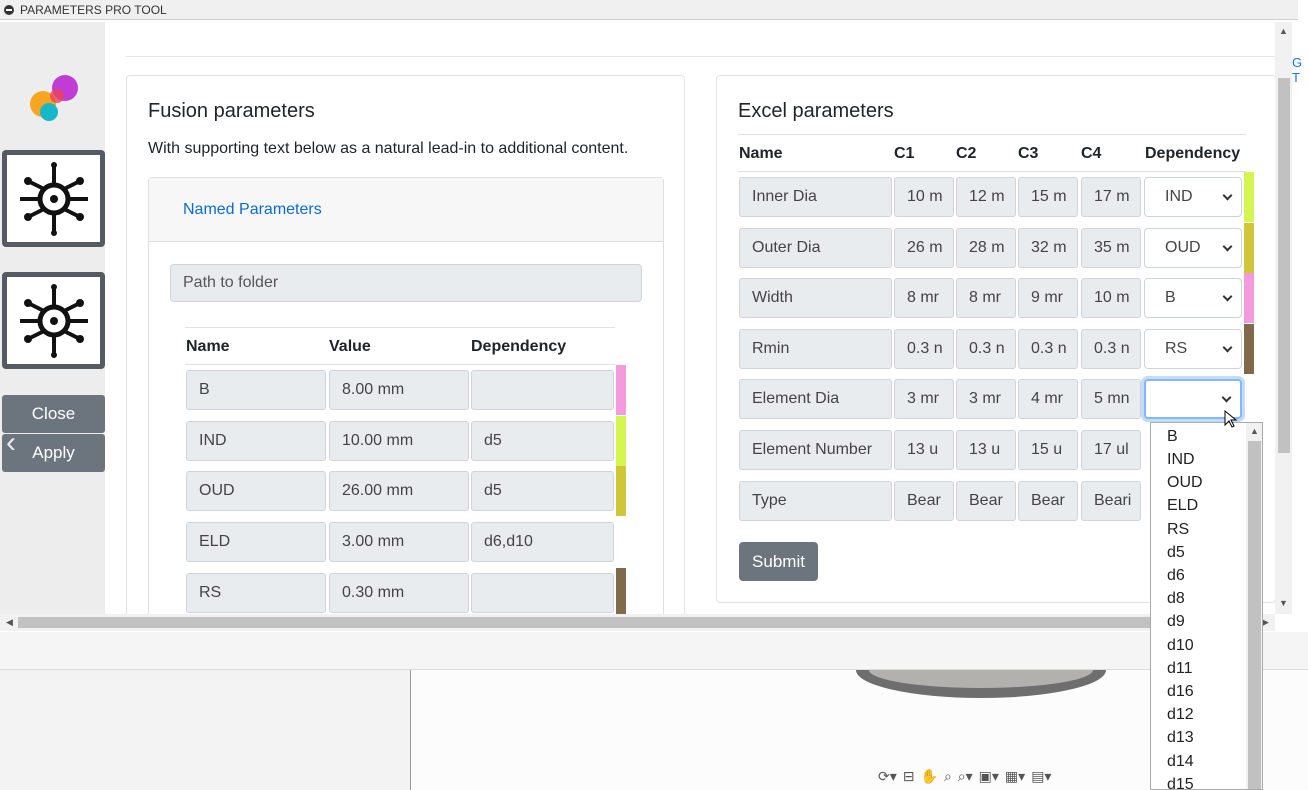  What do you see at coordinates (256, 491) in the screenshot?
I see `param-name-cell: OUD` at bounding box center [256, 491].